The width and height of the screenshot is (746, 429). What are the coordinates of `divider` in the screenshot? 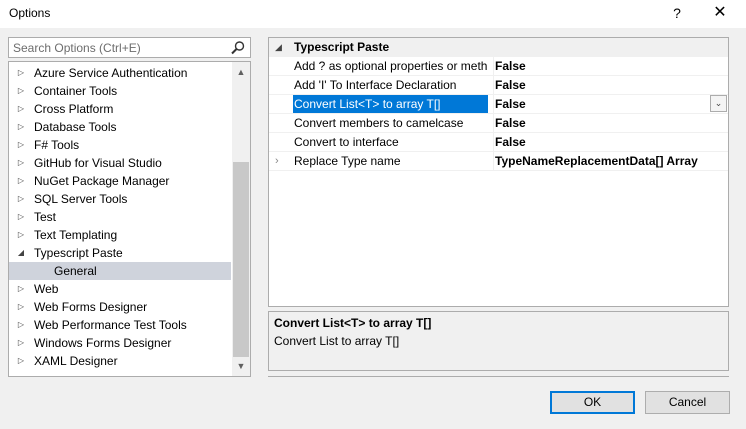 It's located at (498, 376).